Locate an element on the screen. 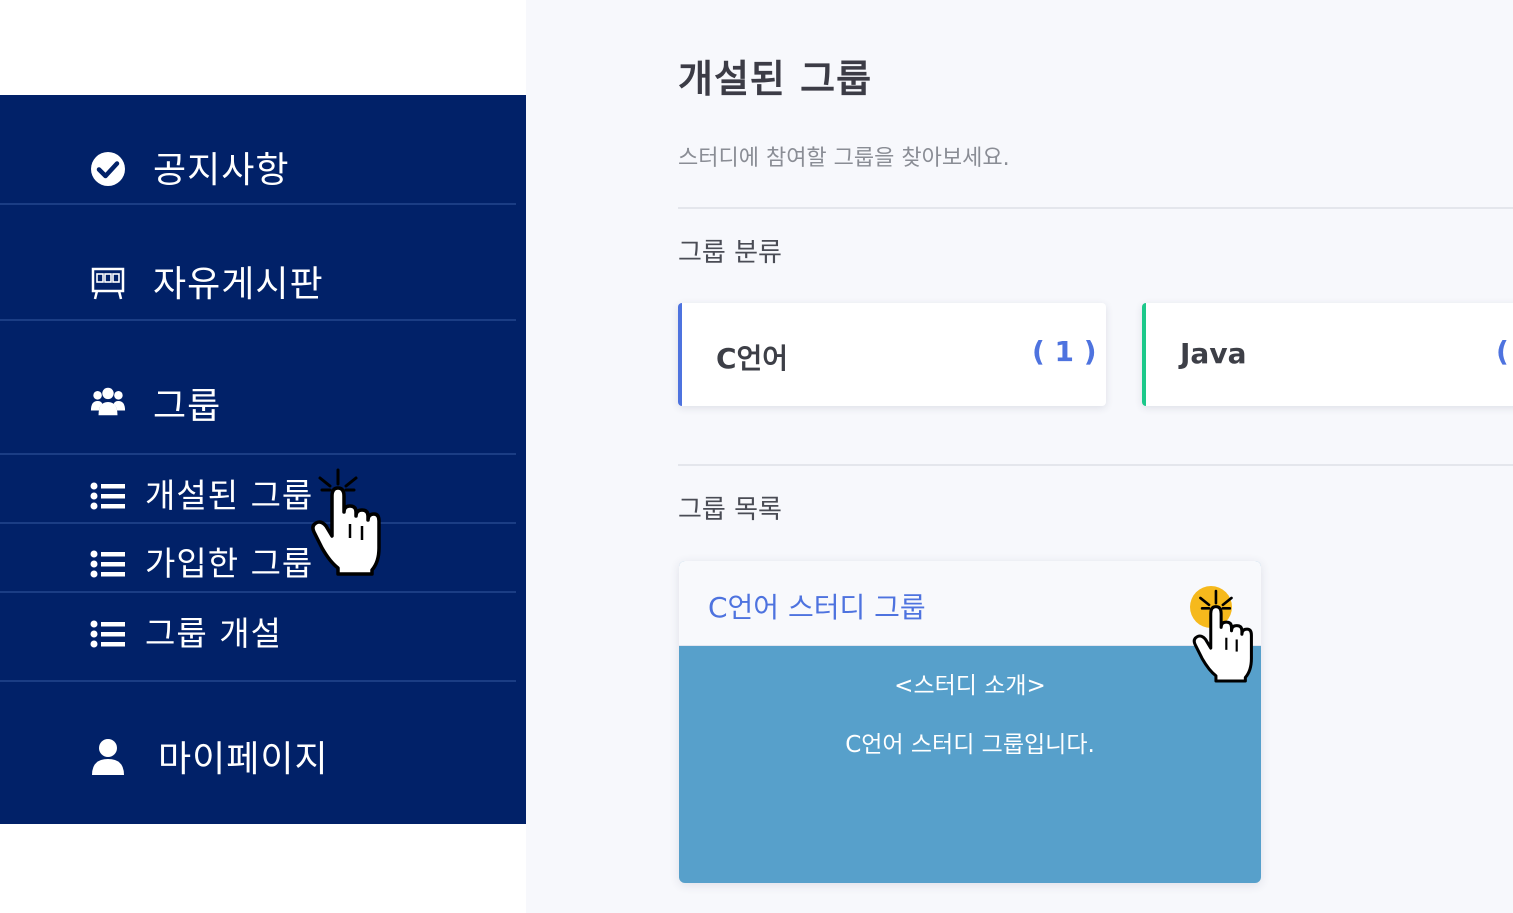  sidebar-item-create-group: 그룹 개설 is located at coordinates (258, 637).